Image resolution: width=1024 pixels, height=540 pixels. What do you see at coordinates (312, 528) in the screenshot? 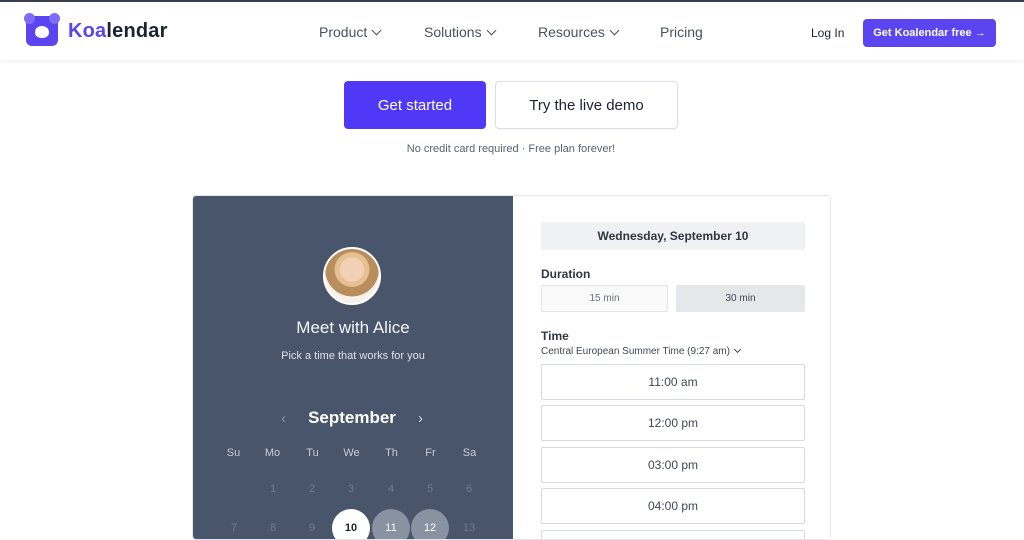
I see `calendar-day: 9` at bounding box center [312, 528].